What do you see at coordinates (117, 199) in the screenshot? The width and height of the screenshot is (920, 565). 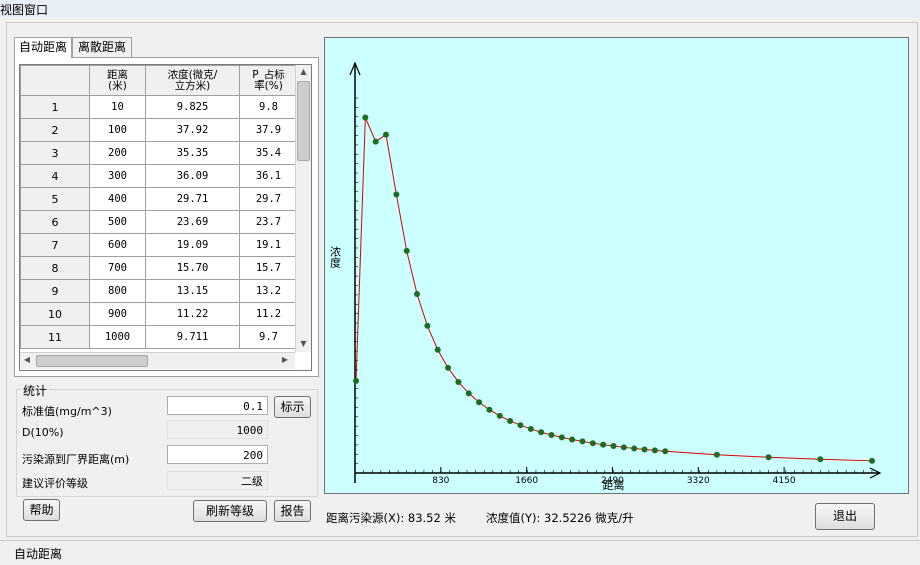 I see `table-cell: 400` at bounding box center [117, 199].